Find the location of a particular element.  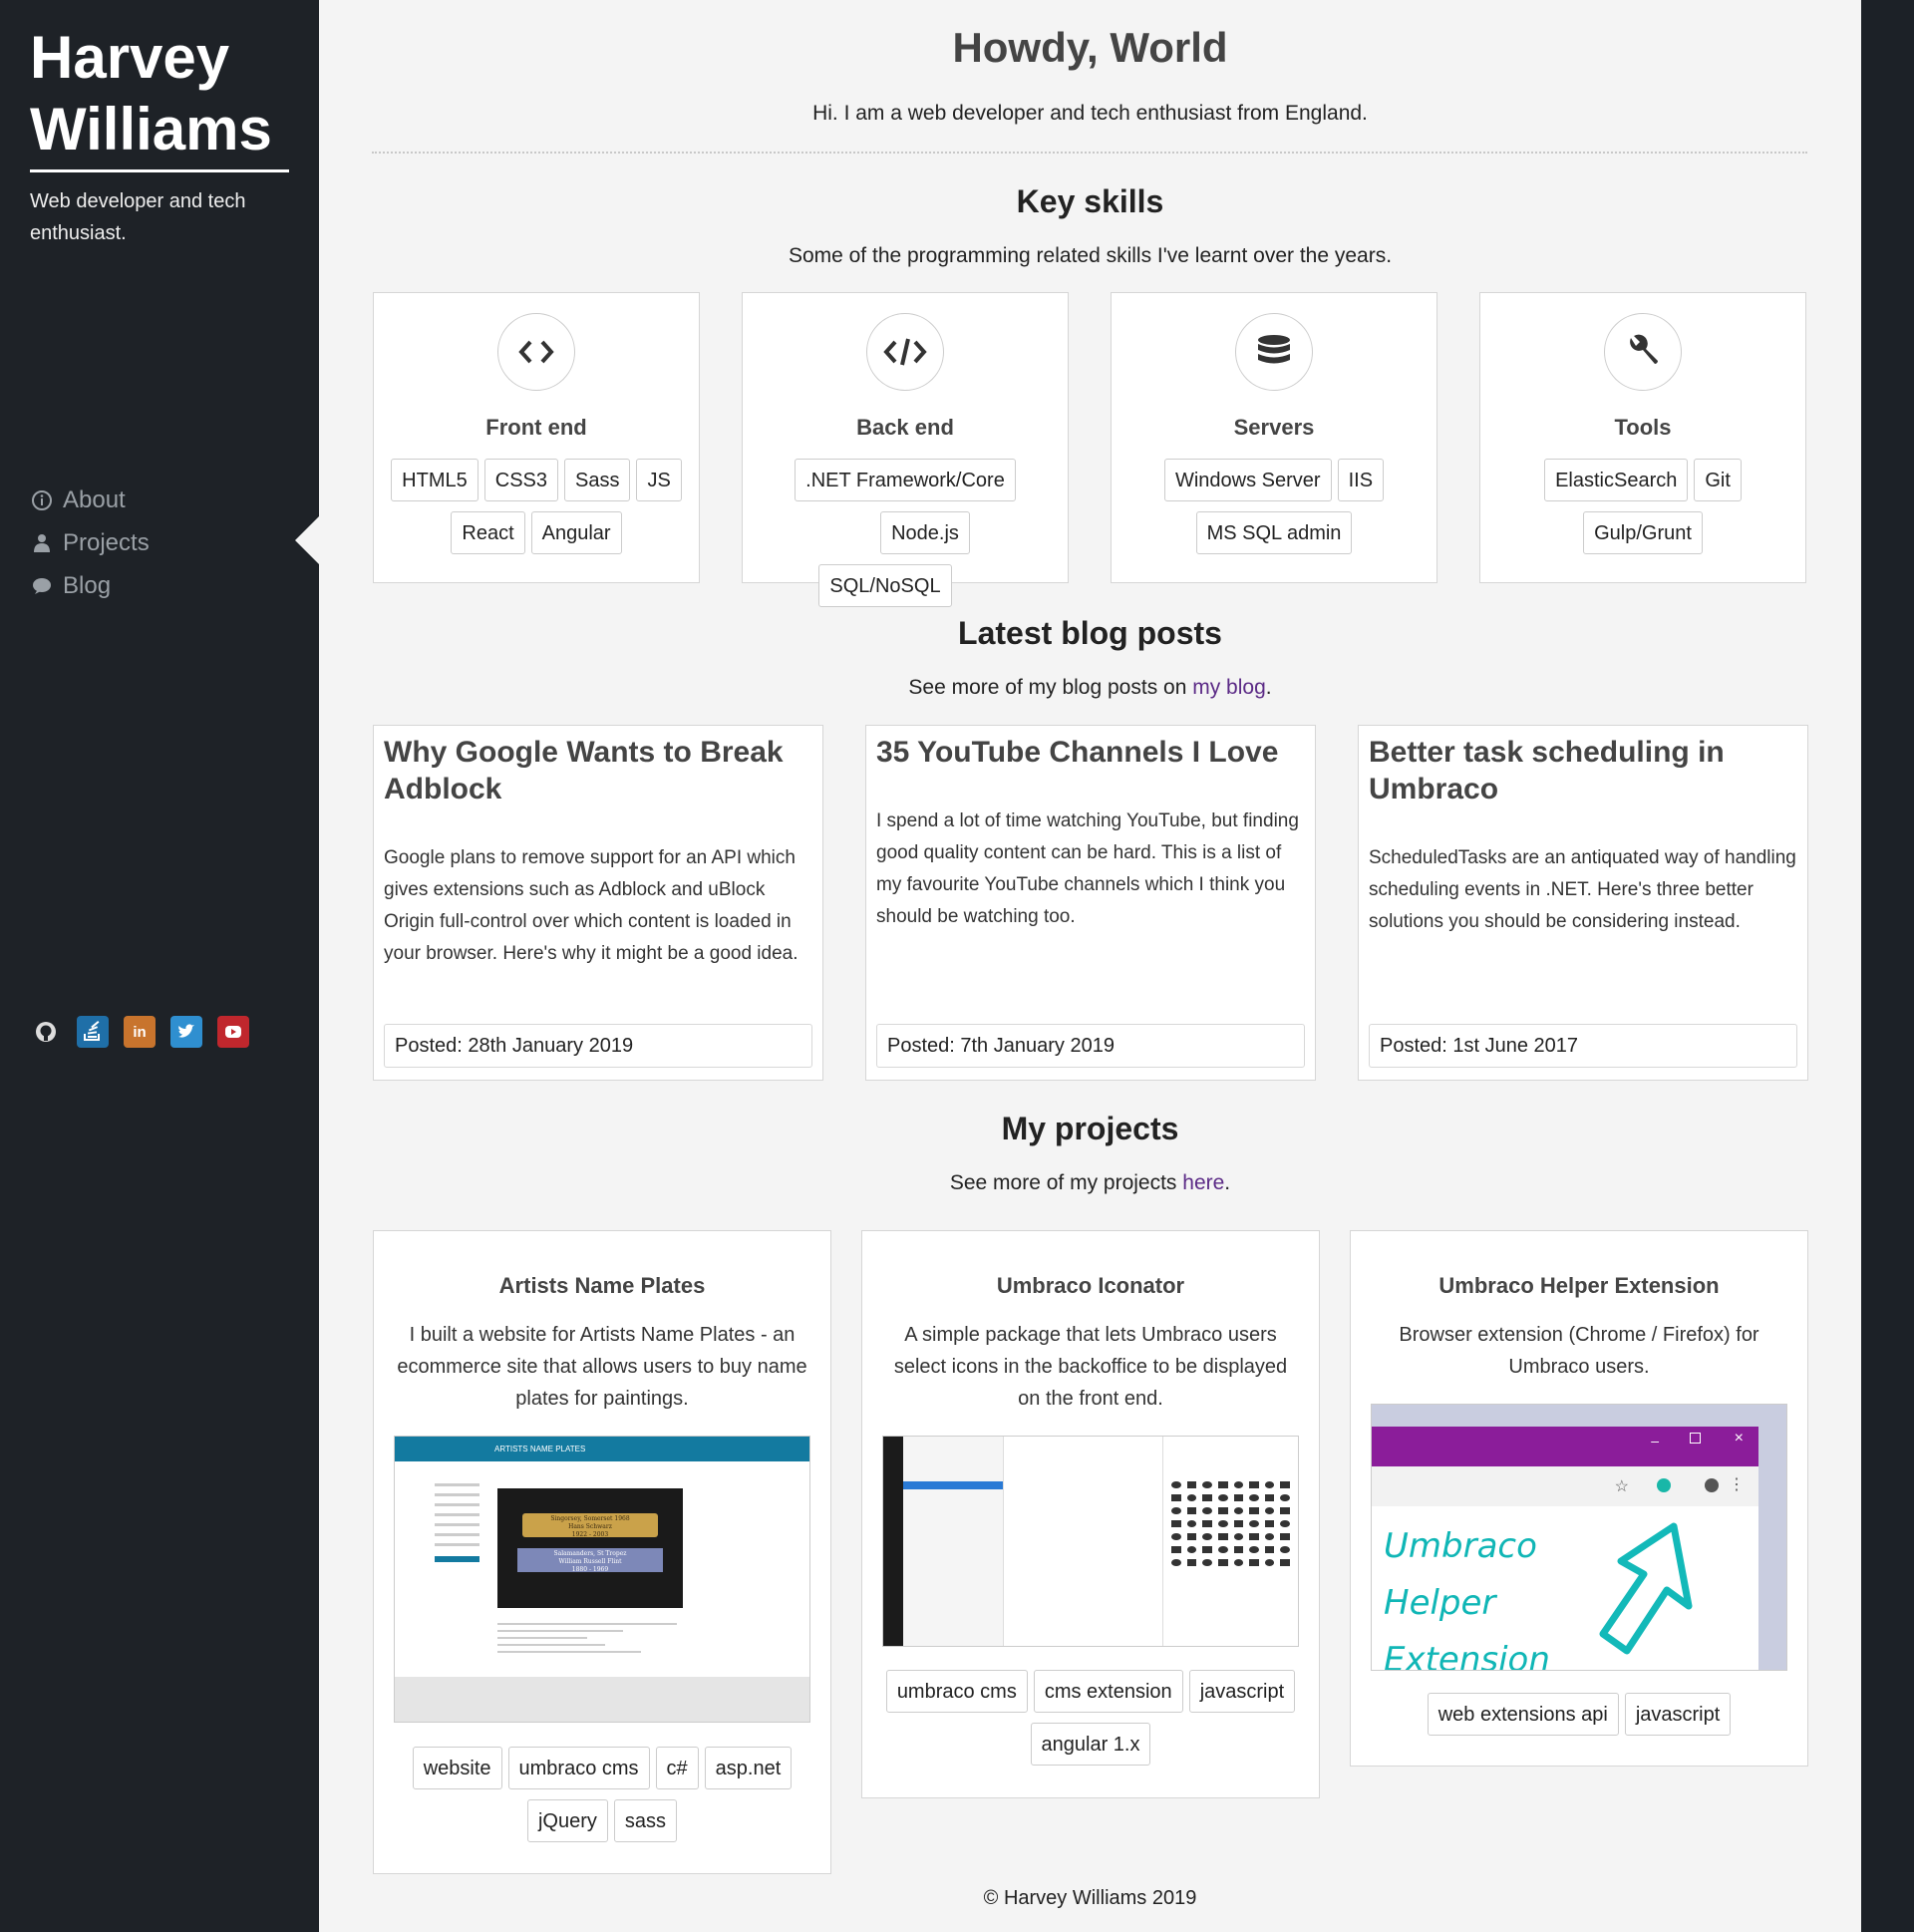

project-title: Artists Name Plates is located at coordinates (602, 1286).